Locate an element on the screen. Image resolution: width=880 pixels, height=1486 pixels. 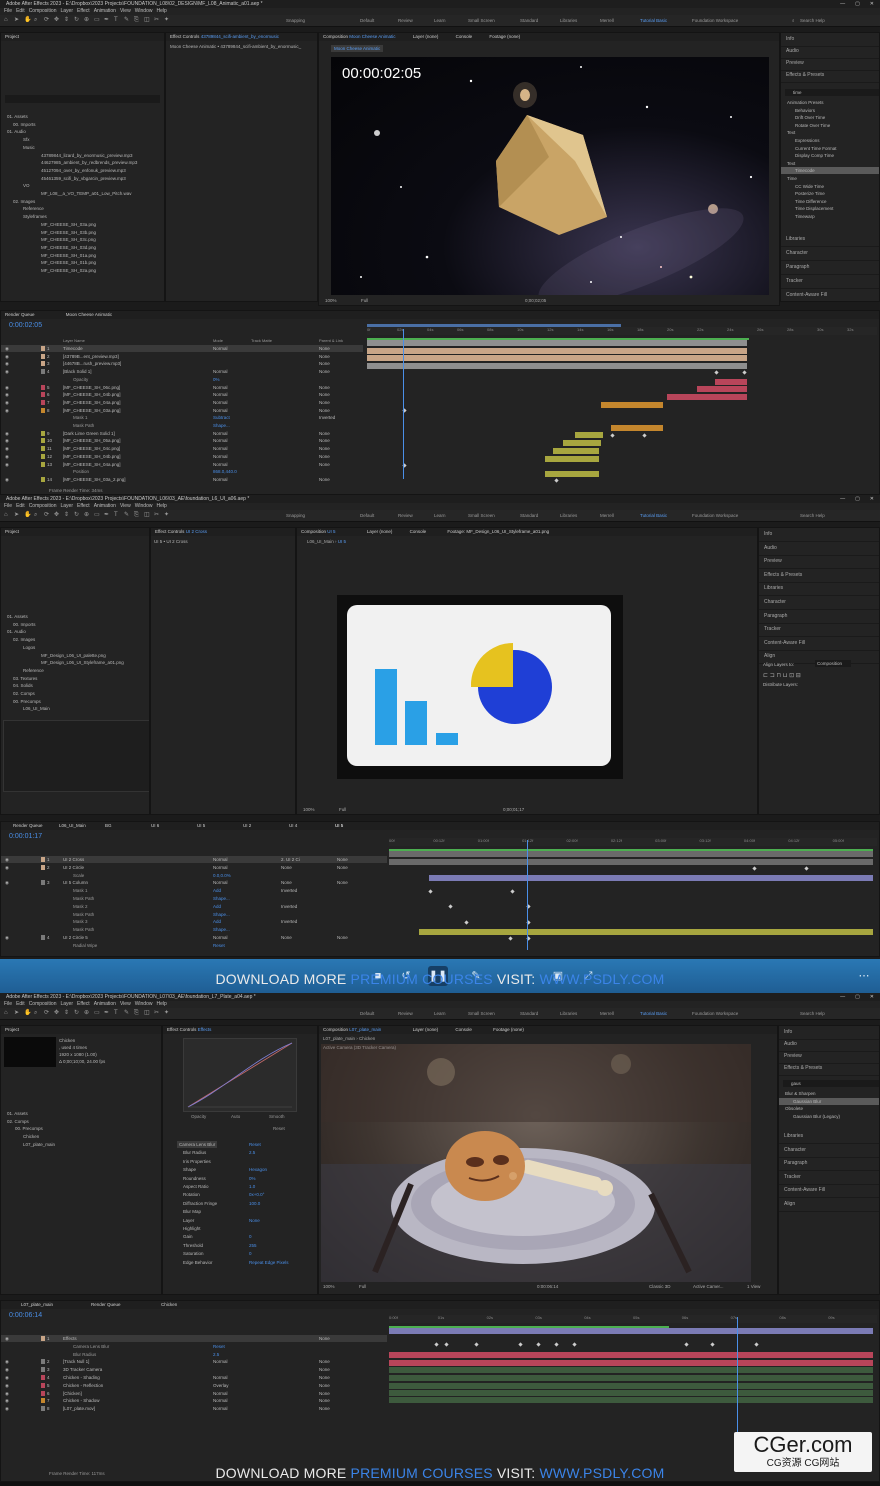
layer-name: Mask Path is located at coordinates (83, 929).